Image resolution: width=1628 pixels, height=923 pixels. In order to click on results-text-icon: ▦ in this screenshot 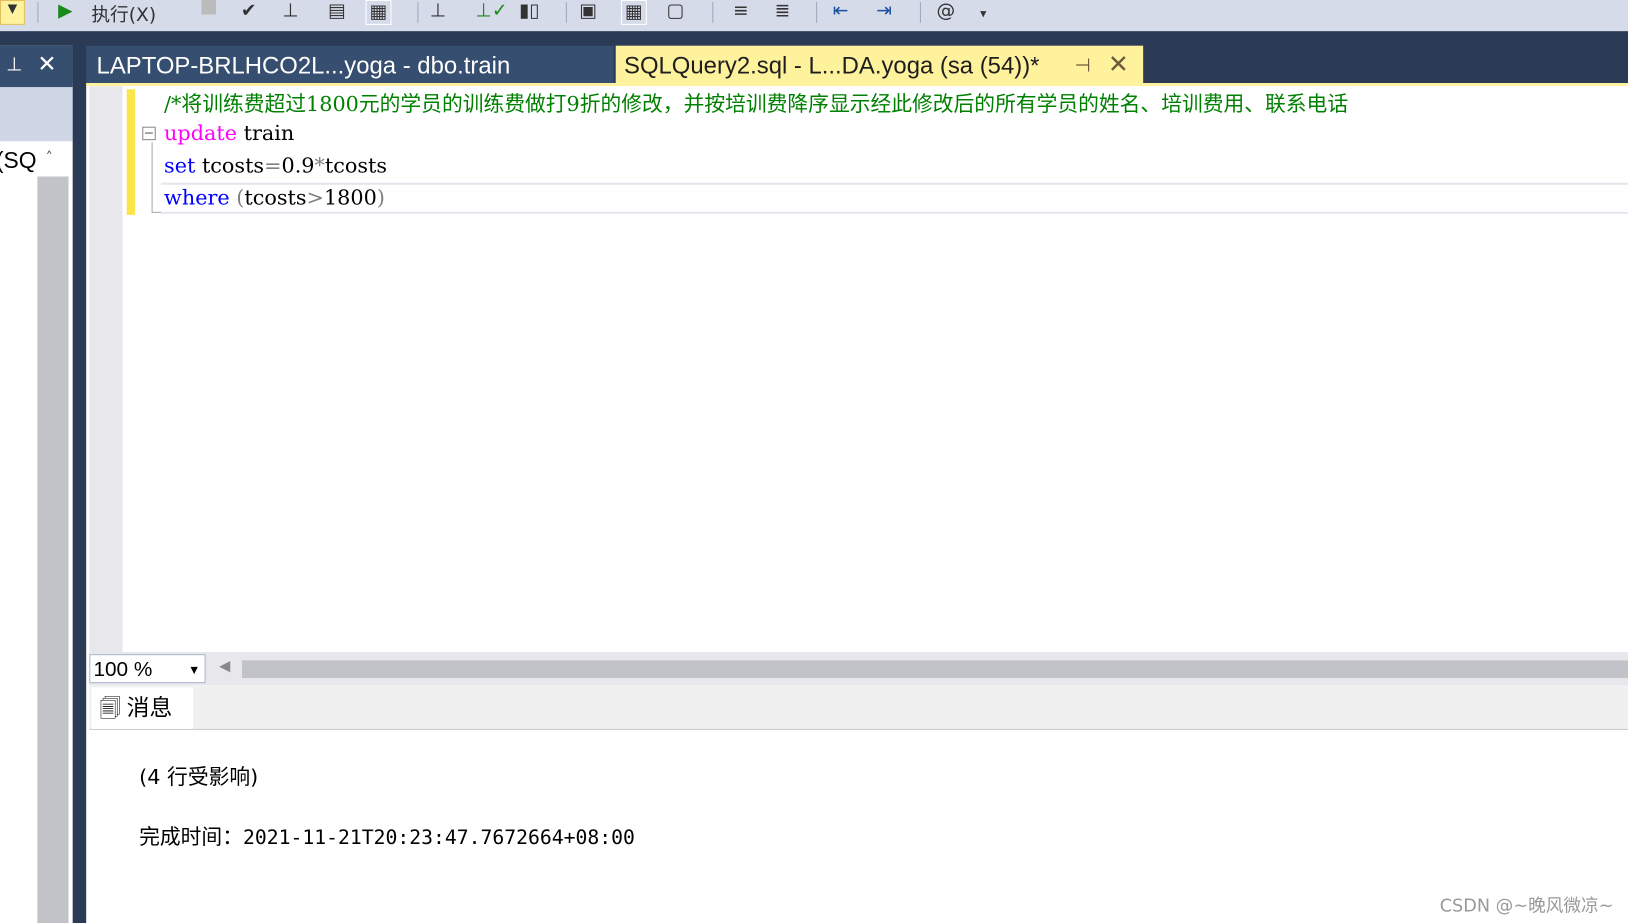, I will do `click(378, 12)`.